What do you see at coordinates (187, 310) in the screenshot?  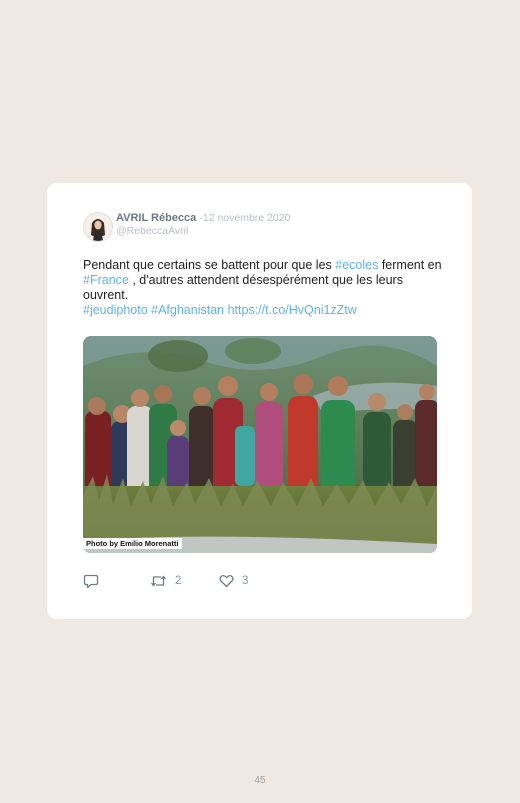 I see `hashtag-link: #Afghanistan` at bounding box center [187, 310].